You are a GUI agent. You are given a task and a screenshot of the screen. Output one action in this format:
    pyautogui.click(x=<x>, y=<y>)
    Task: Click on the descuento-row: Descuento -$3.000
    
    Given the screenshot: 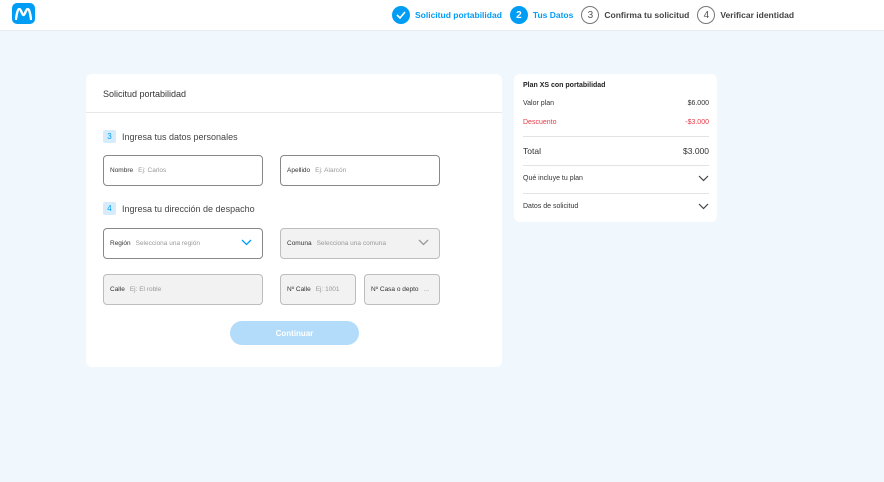 What is the action you would take?
    pyautogui.click(x=616, y=122)
    